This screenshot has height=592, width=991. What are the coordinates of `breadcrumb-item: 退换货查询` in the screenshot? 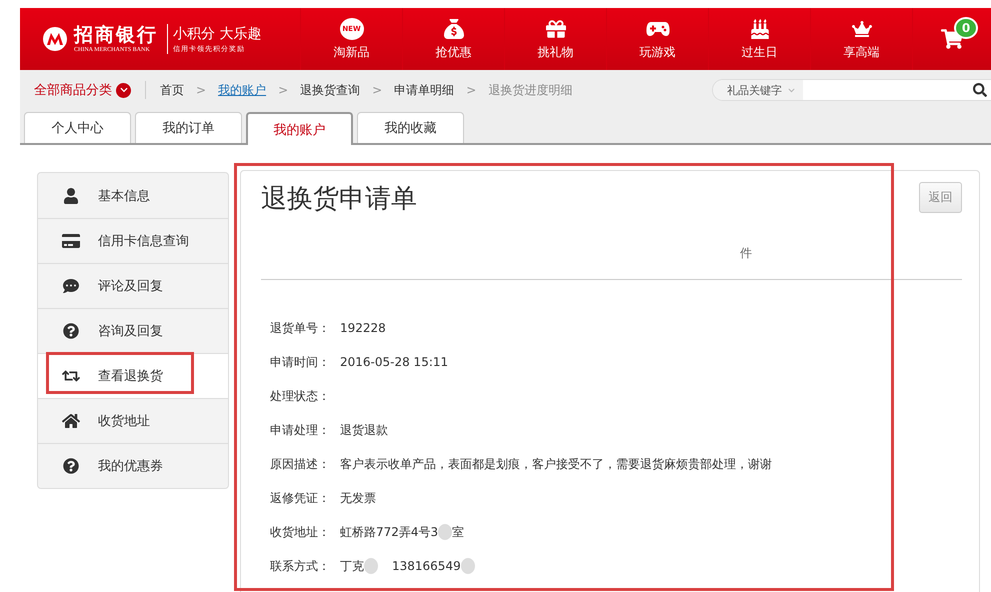 It's located at (330, 90).